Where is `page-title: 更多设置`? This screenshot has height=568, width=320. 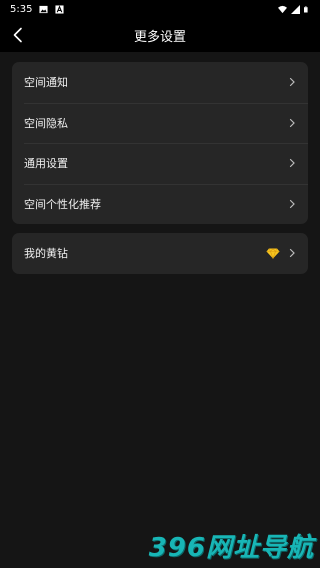 page-title: 更多设置 is located at coordinates (159, 37).